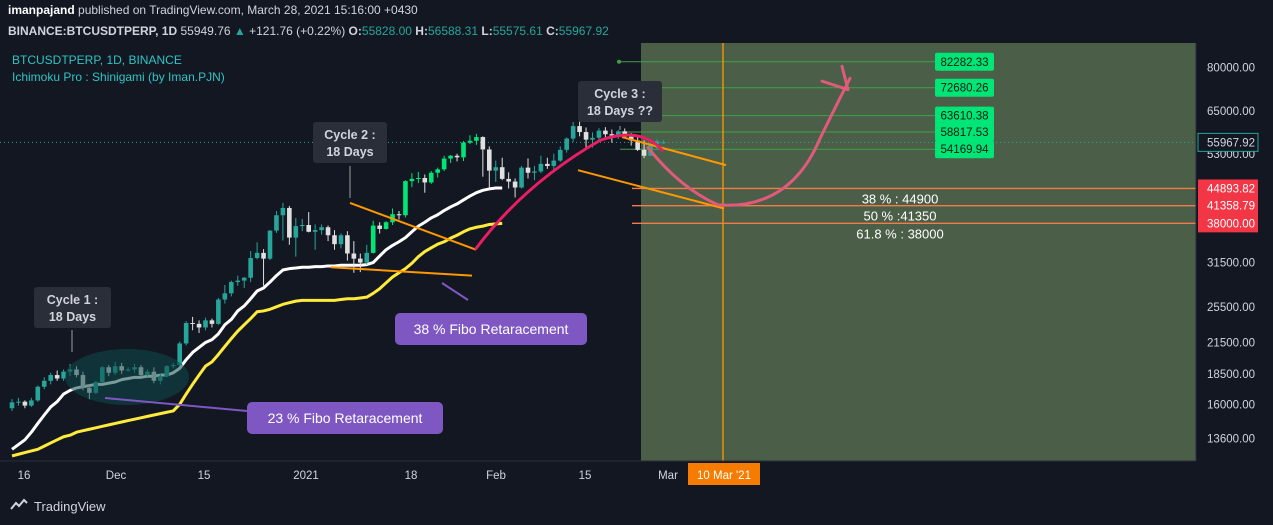 Image resolution: width=1273 pixels, height=525 pixels. I want to click on fibo-callout-text: 23 % Fibo Retaracement, so click(345, 418).